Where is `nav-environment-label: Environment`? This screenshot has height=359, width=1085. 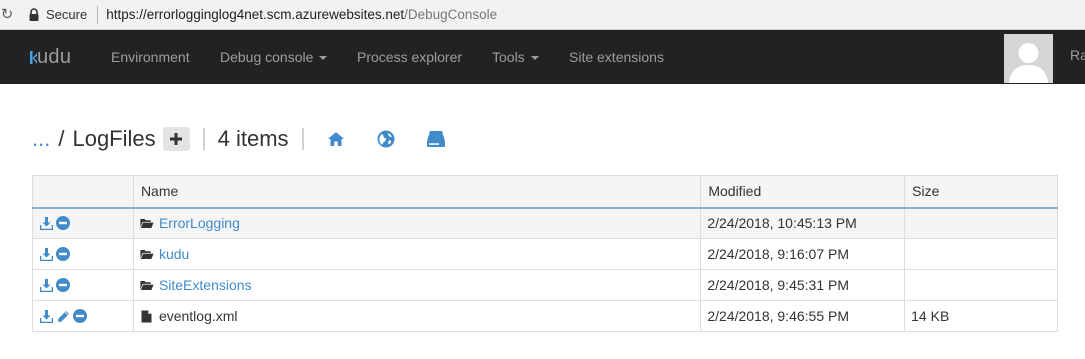 nav-environment-label: Environment is located at coordinates (150, 57).